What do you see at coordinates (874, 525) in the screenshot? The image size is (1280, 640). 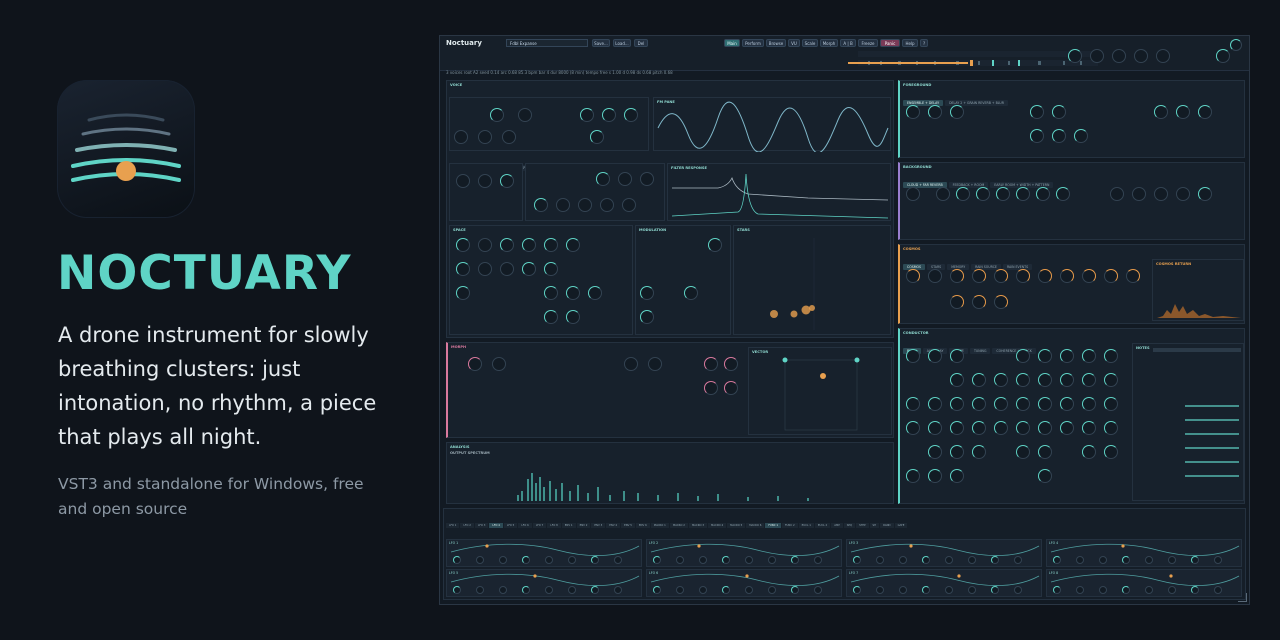 I see `mod-tab-28: SH` at bounding box center [874, 525].